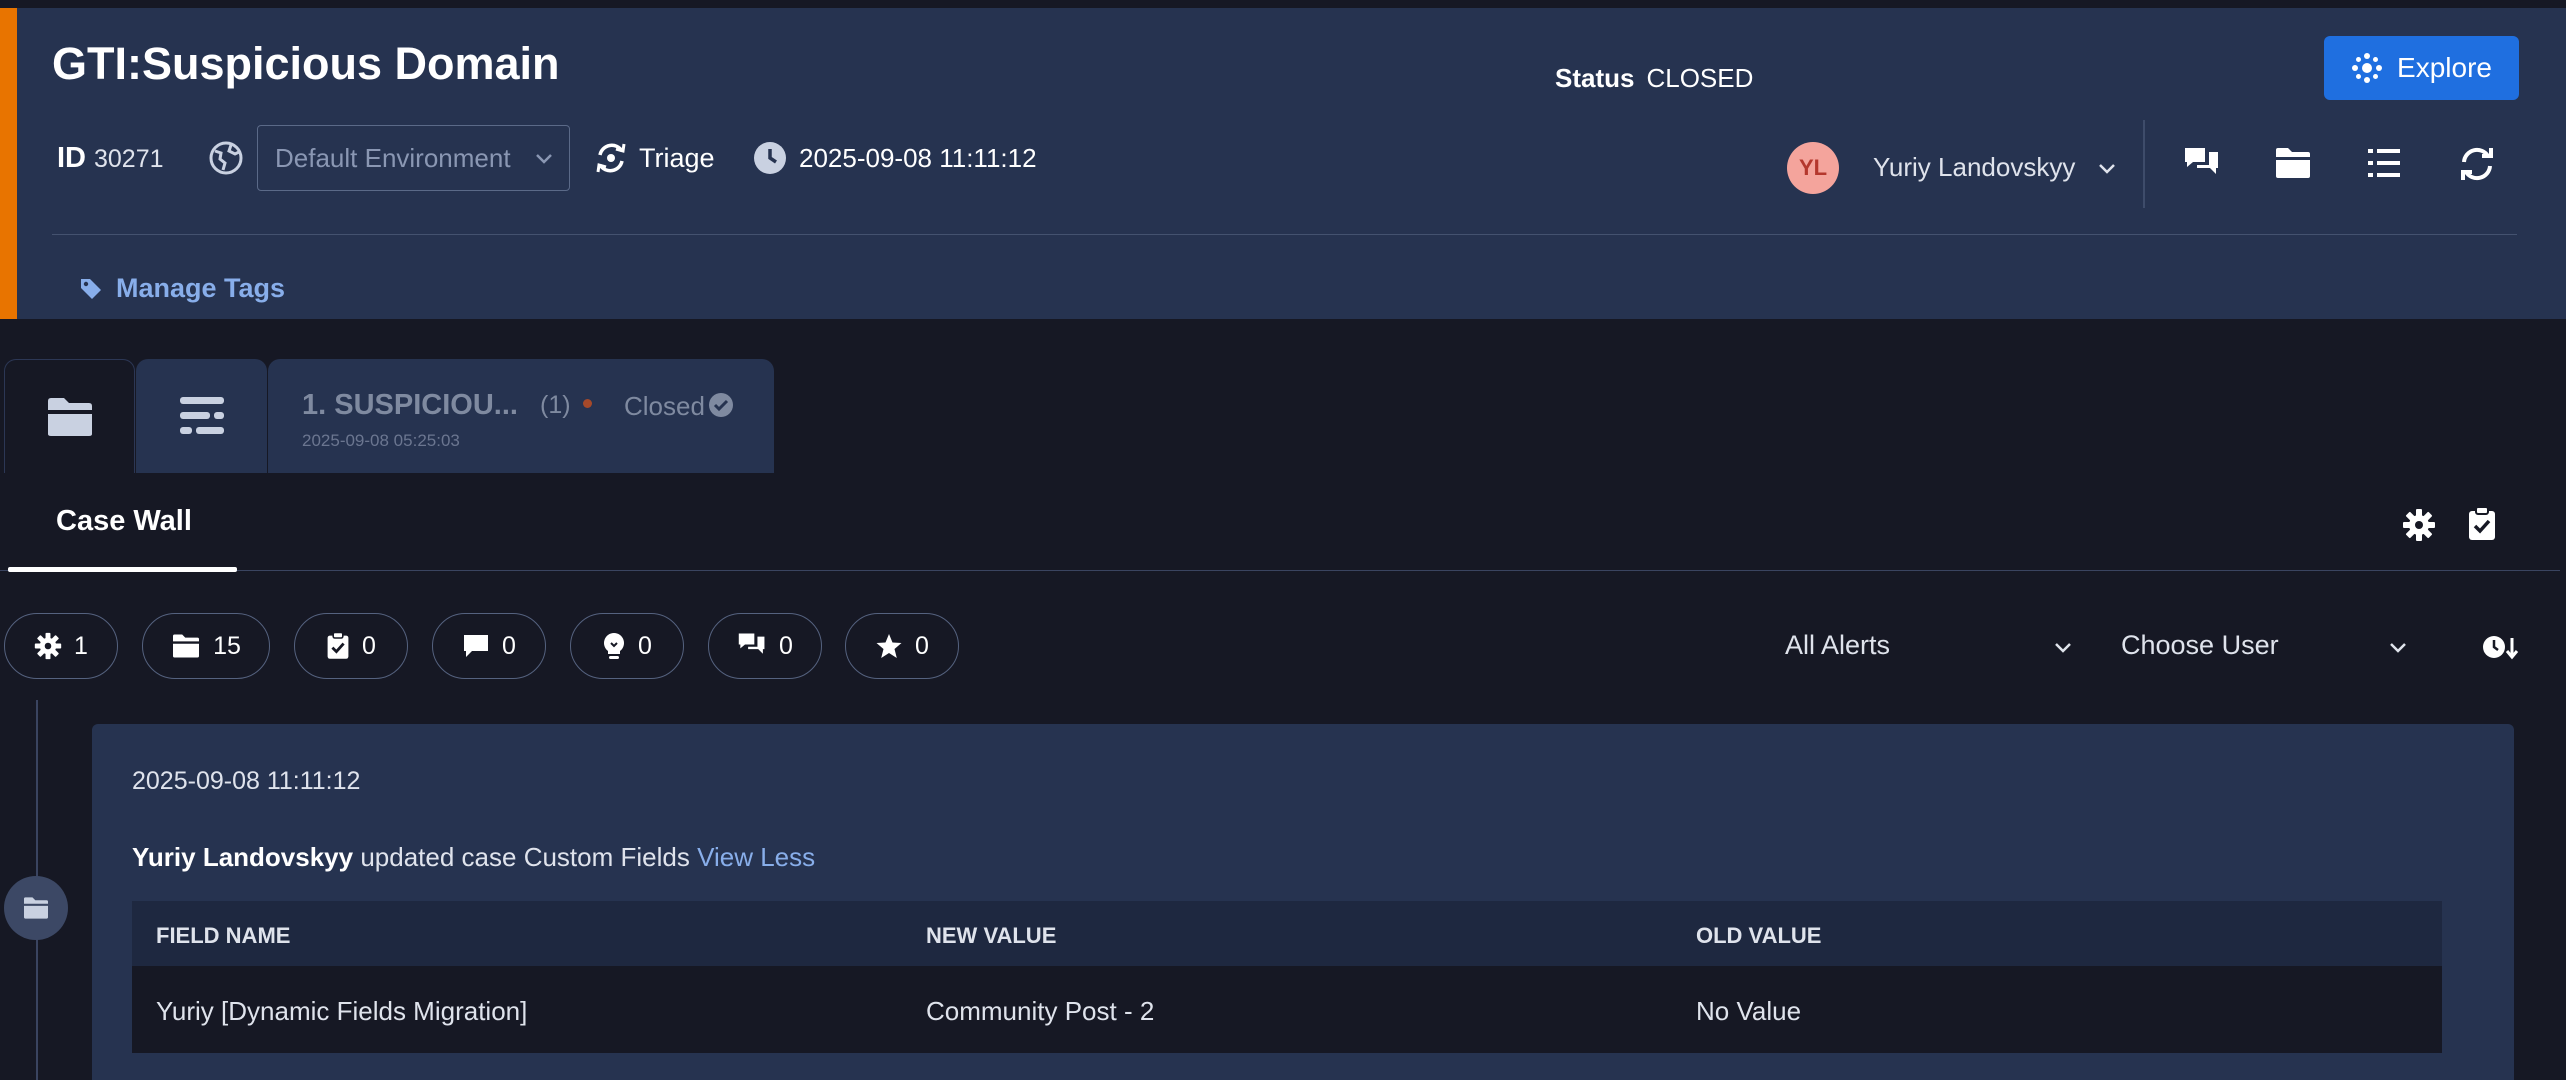 This screenshot has height=1080, width=2566. Describe the element at coordinates (342, 1011) in the screenshot. I see `table-cell: Yuriy [Dynamic Fields Migration]` at that location.